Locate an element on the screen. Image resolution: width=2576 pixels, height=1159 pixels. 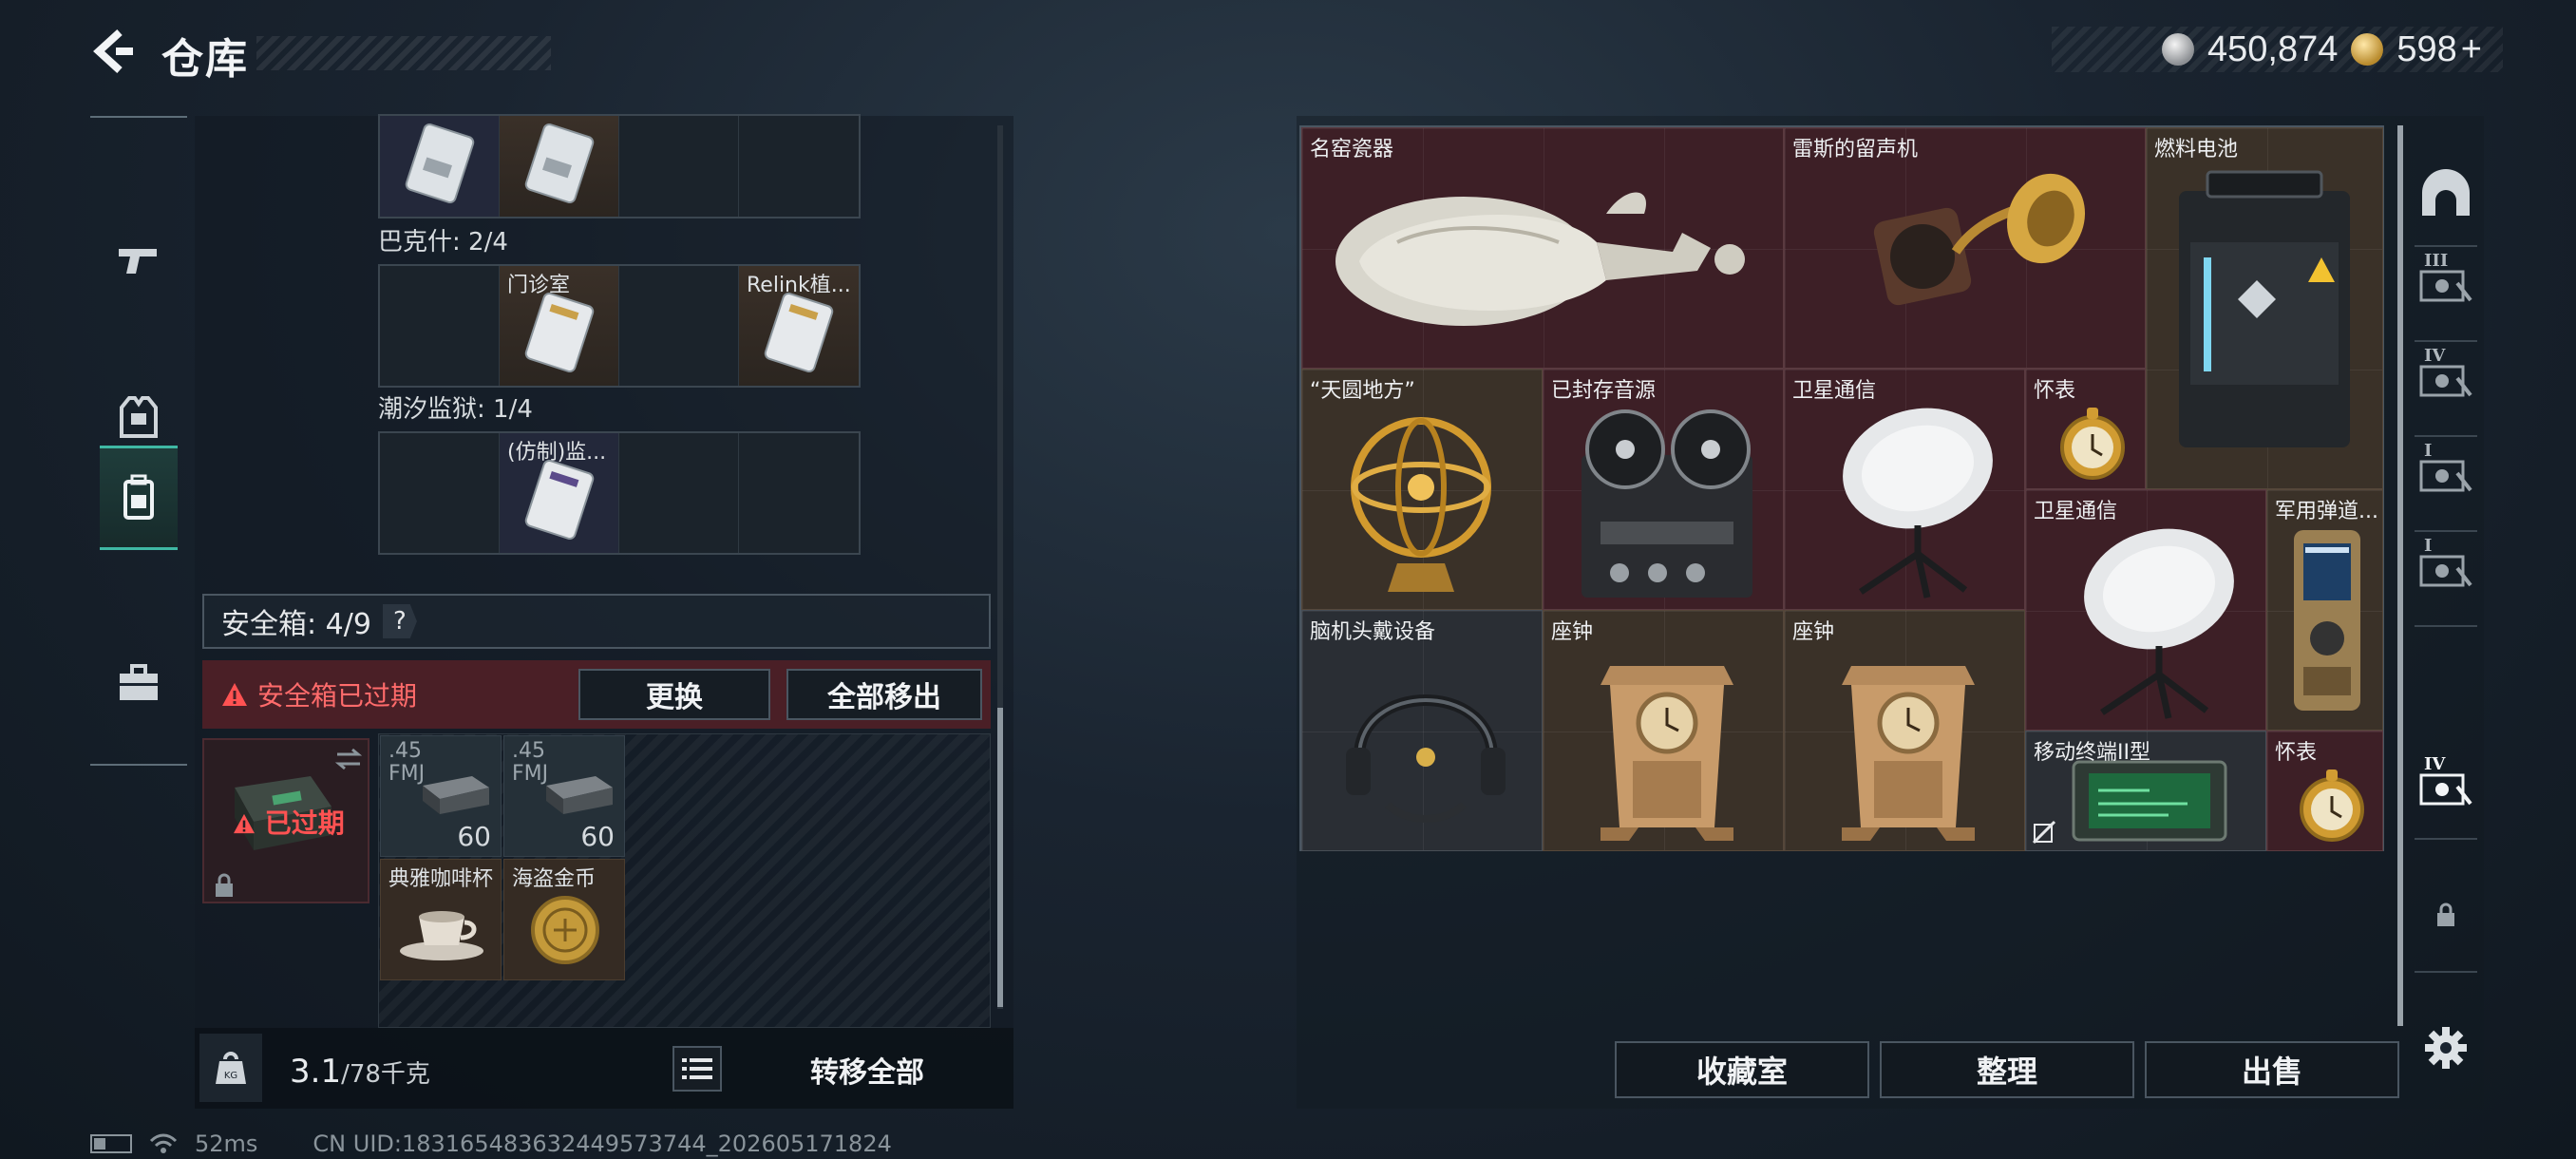
swap-icon is located at coordinates (348, 759).